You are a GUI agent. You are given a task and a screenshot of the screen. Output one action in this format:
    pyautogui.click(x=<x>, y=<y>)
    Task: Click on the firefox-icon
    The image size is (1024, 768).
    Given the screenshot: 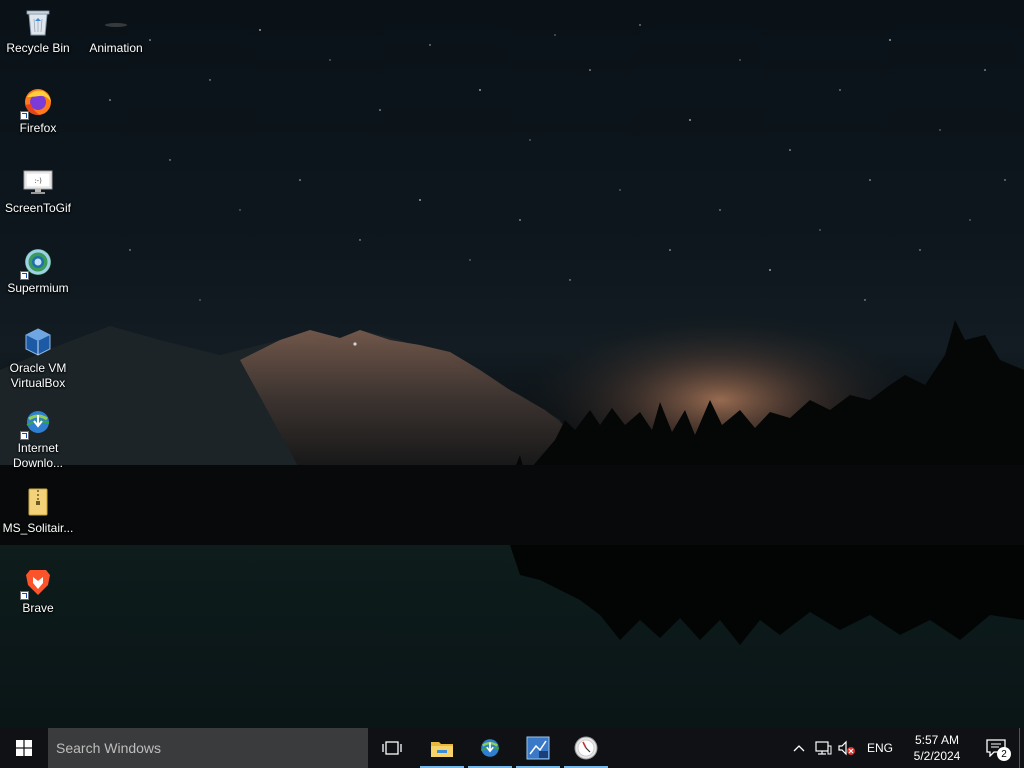 What is the action you would take?
    pyautogui.click(x=37, y=103)
    